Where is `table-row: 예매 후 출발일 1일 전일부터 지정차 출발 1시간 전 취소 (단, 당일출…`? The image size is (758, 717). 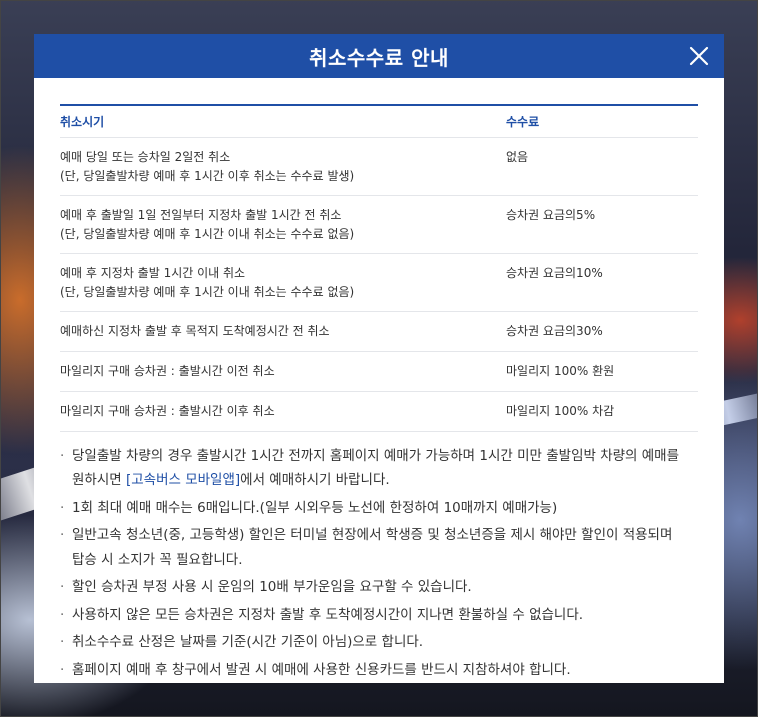
table-row: 예매 후 출발일 1일 전일부터 지정차 출발 1시간 전 취소 (단, 당일출… is located at coordinates (379, 224).